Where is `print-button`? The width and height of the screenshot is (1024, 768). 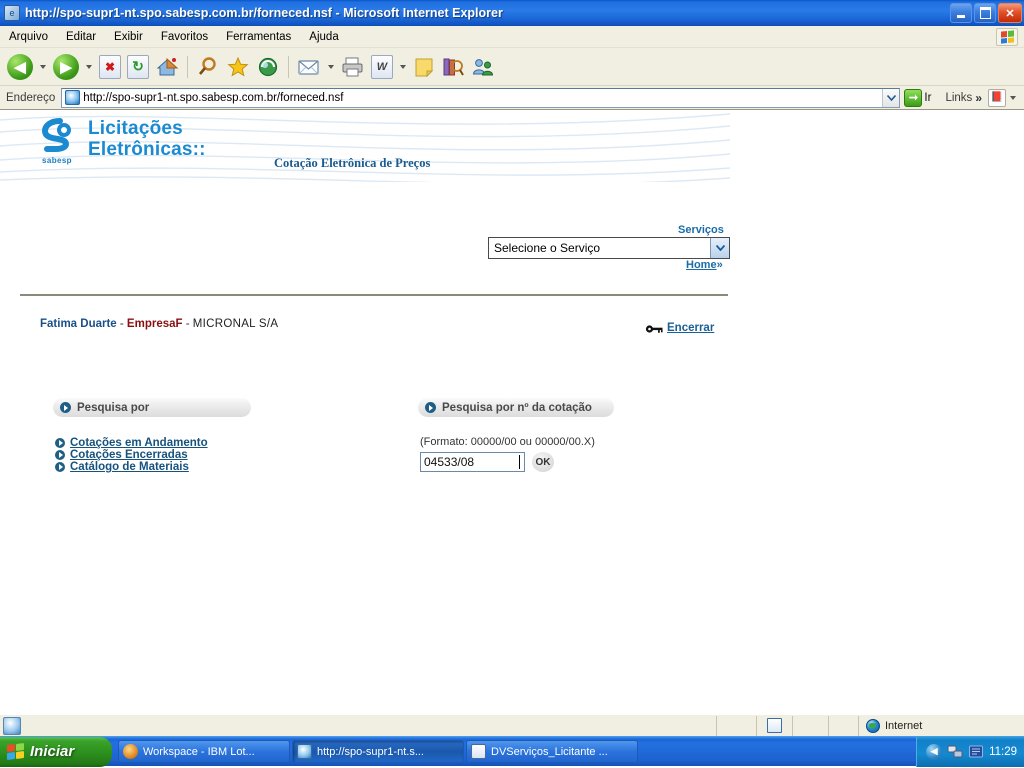
print-button is located at coordinates (353, 67).